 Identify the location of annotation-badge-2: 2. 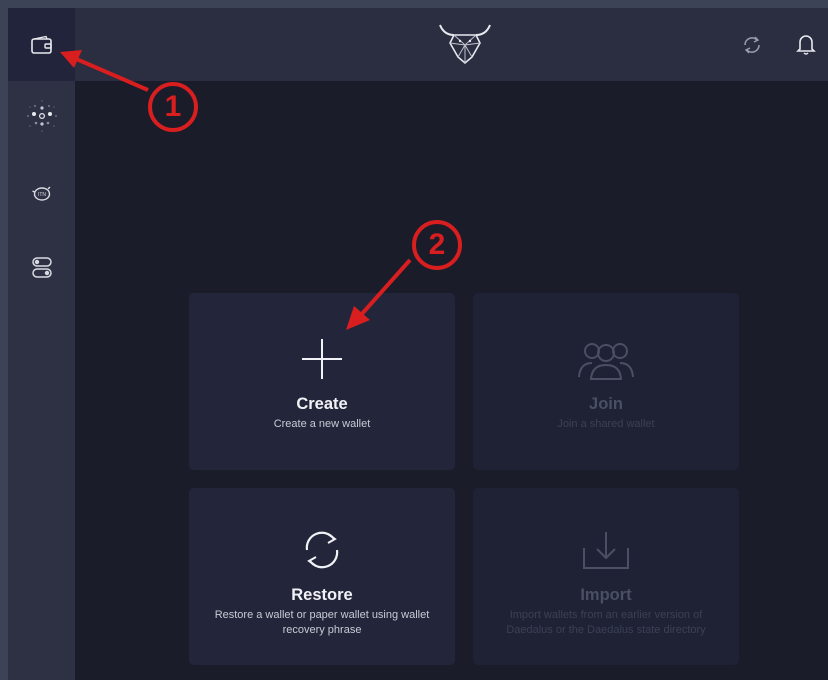
(437, 245).